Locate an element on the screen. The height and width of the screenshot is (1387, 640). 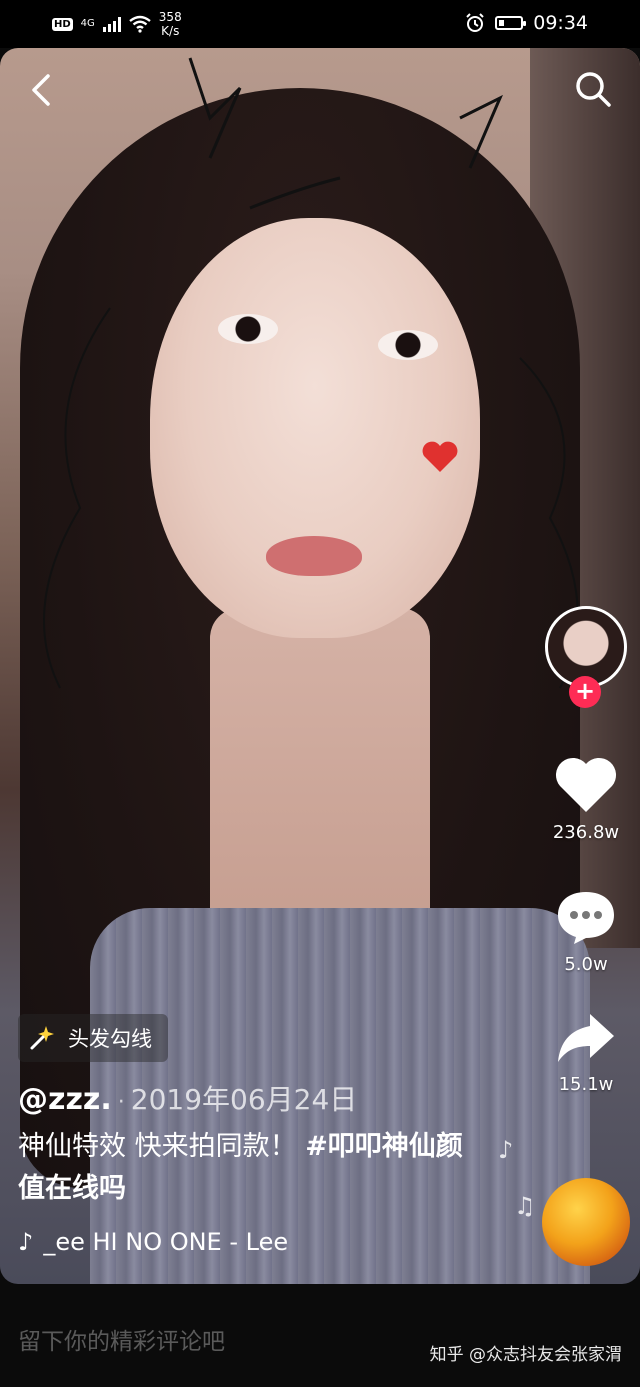
comment-count: 5.0w is located at coordinates (586, 964).